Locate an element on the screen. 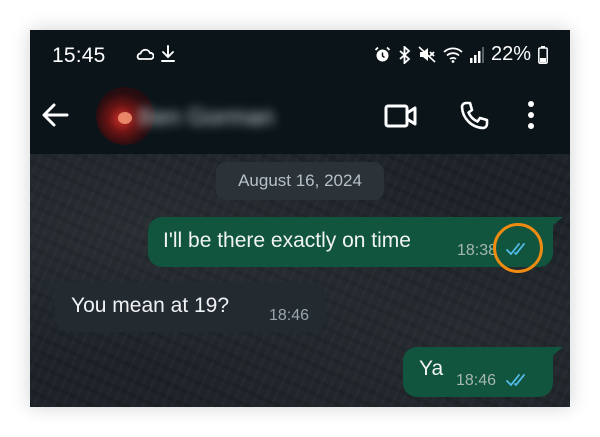 This screenshot has height=437, width=600. read-ticks-icon is located at coordinates (515, 380).